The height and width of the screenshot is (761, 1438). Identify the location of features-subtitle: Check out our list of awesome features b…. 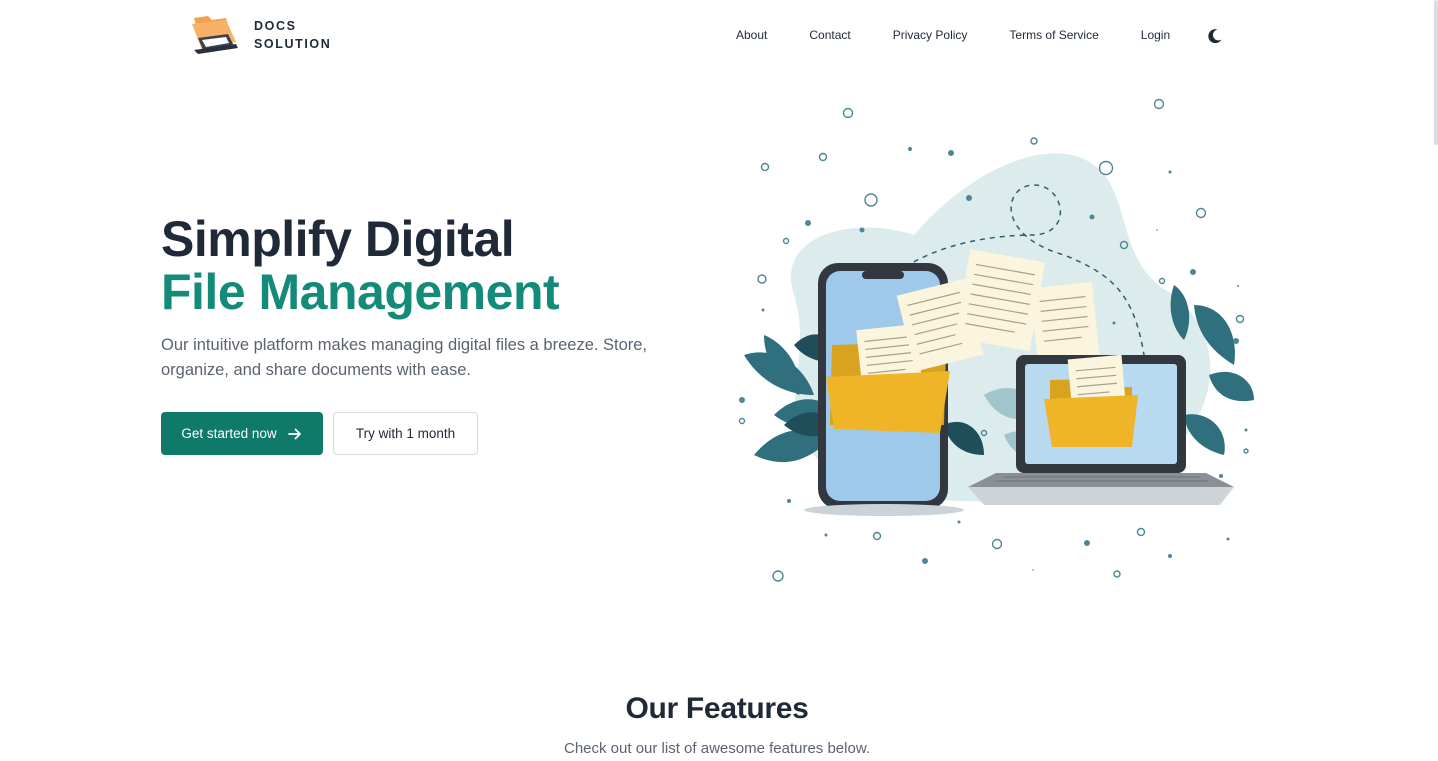
(717, 748).